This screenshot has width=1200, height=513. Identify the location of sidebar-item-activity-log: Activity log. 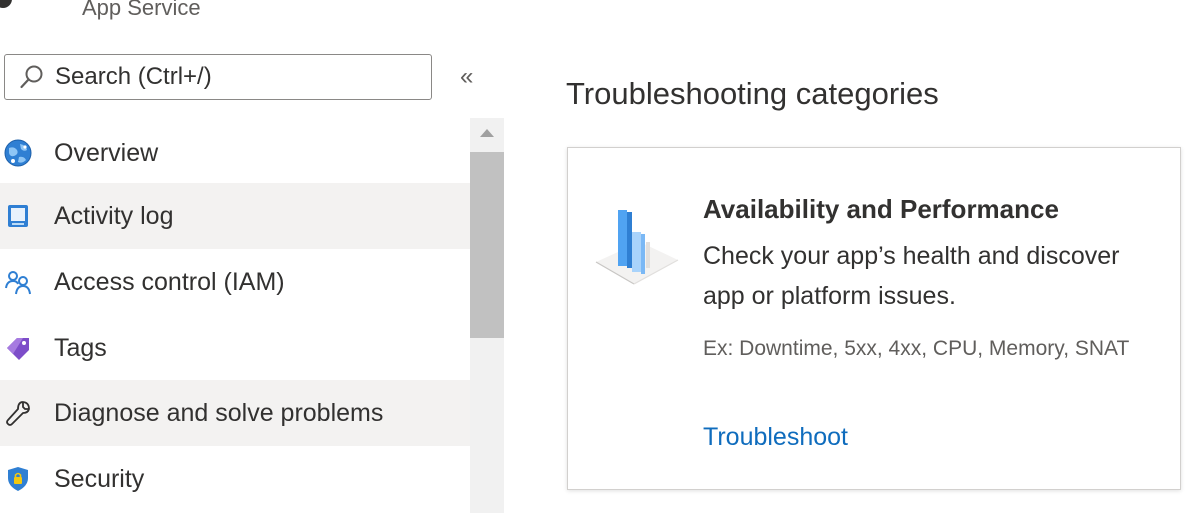
(235, 216).